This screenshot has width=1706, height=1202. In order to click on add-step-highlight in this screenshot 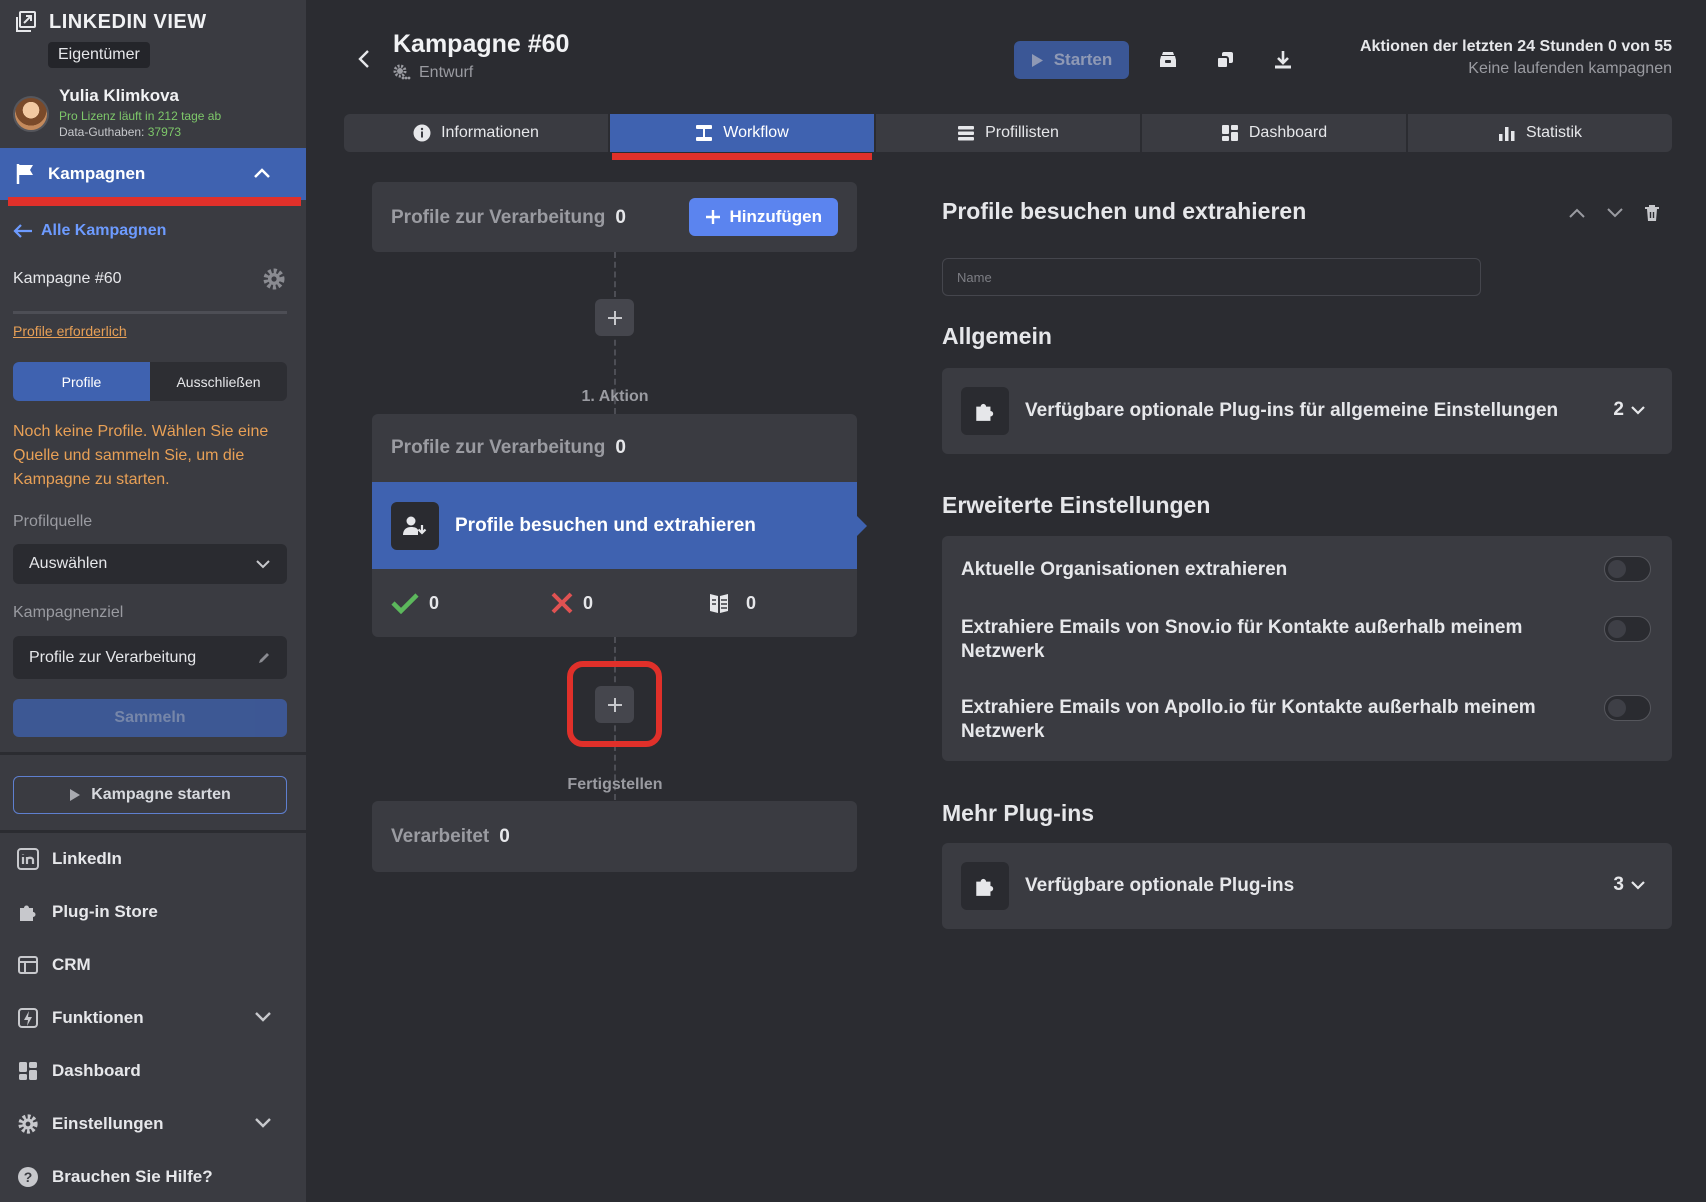, I will do `click(614, 704)`.